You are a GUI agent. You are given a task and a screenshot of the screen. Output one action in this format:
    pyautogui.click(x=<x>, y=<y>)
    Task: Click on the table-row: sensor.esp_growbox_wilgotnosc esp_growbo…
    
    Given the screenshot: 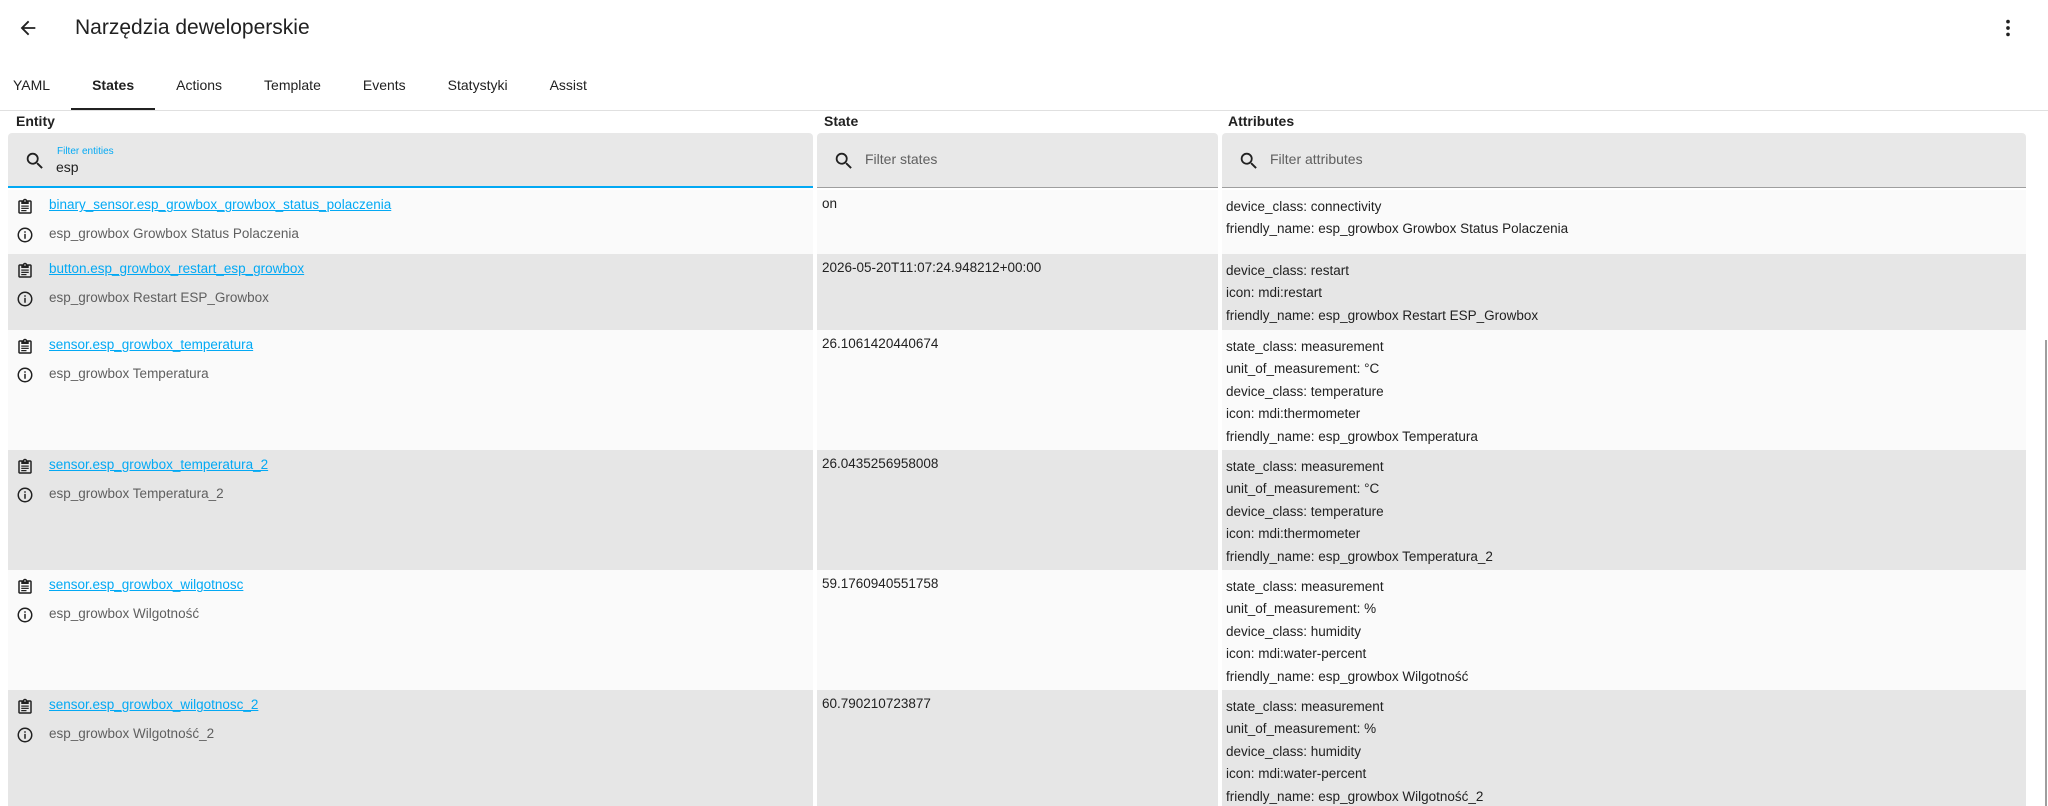 What is the action you would take?
    pyautogui.click(x=1017, y=630)
    